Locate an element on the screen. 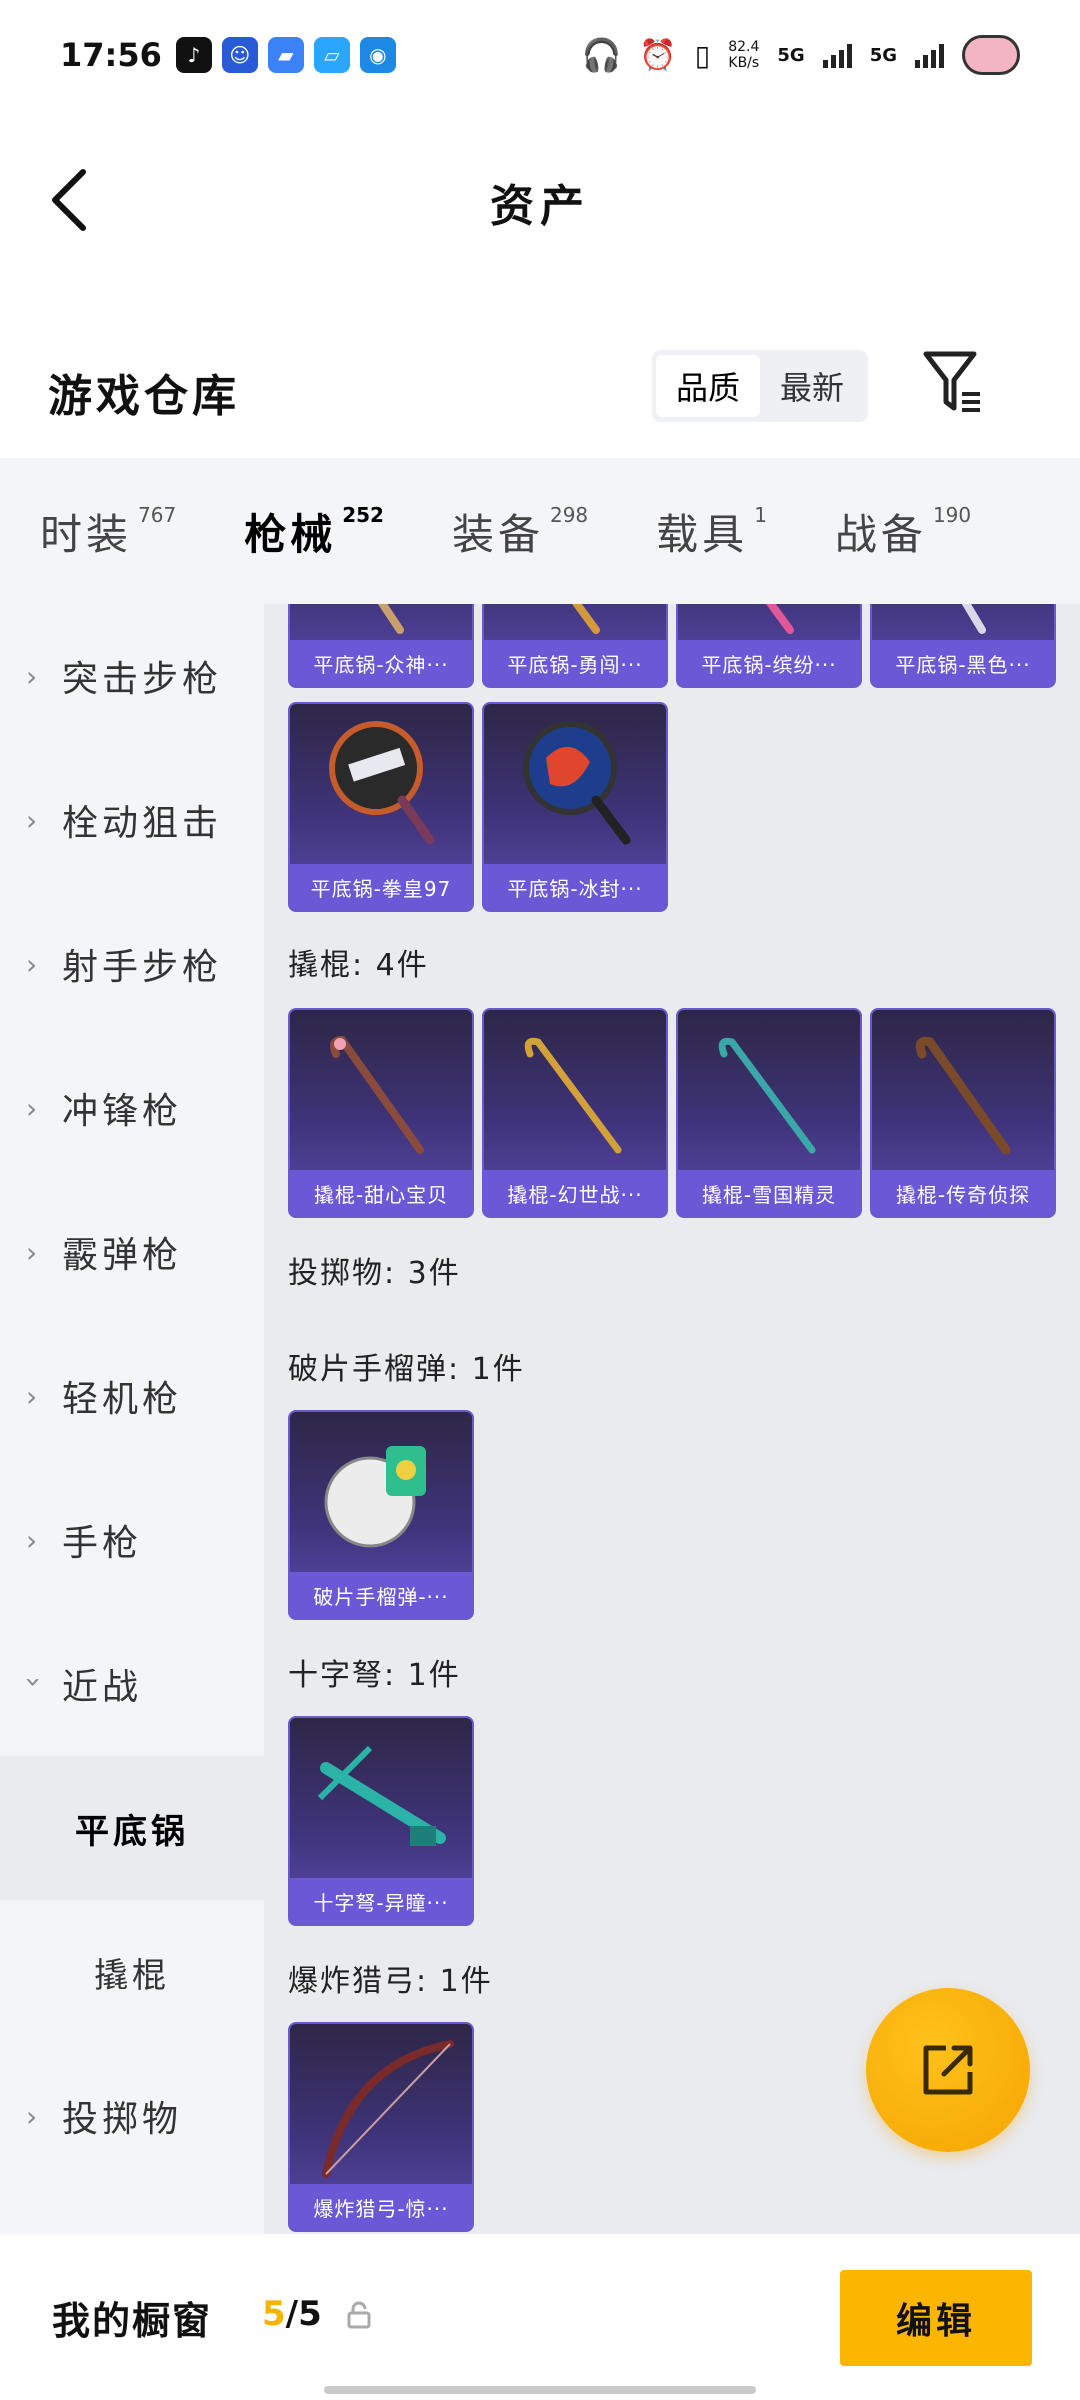  category-label: 霰弹枪 is located at coordinates (122, 1255).